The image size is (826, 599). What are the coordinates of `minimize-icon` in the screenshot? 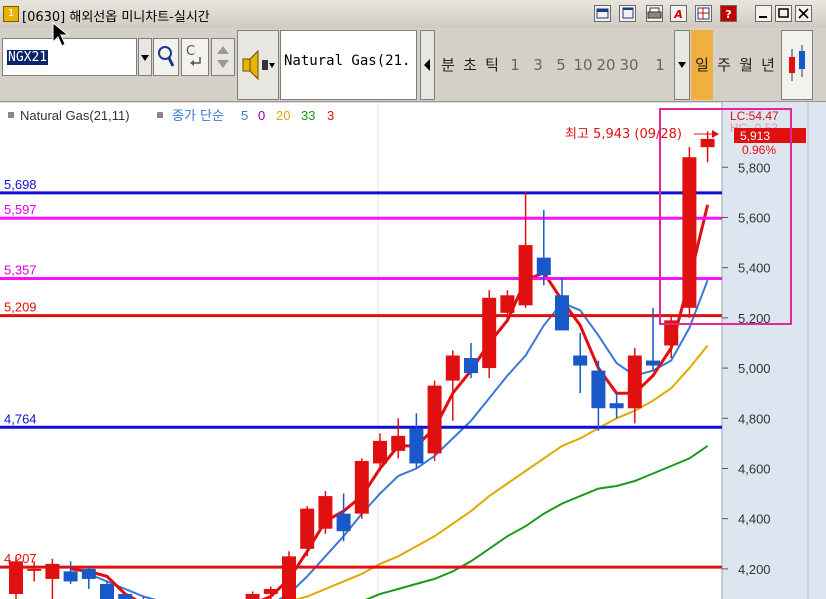 It's located at (763, 13).